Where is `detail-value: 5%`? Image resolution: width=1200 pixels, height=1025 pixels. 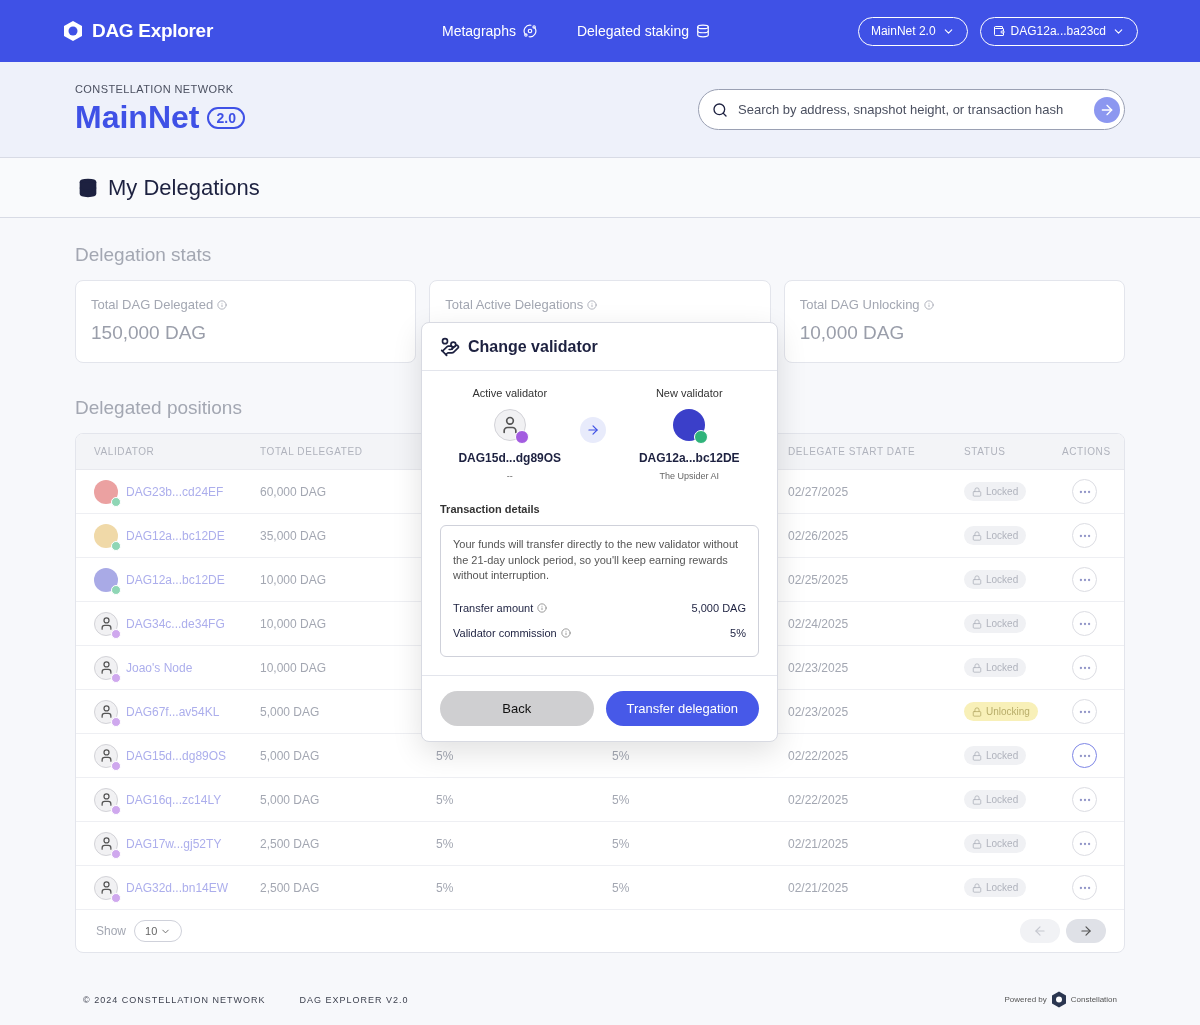 detail-value: 5% is located at coordinates (738, 633).